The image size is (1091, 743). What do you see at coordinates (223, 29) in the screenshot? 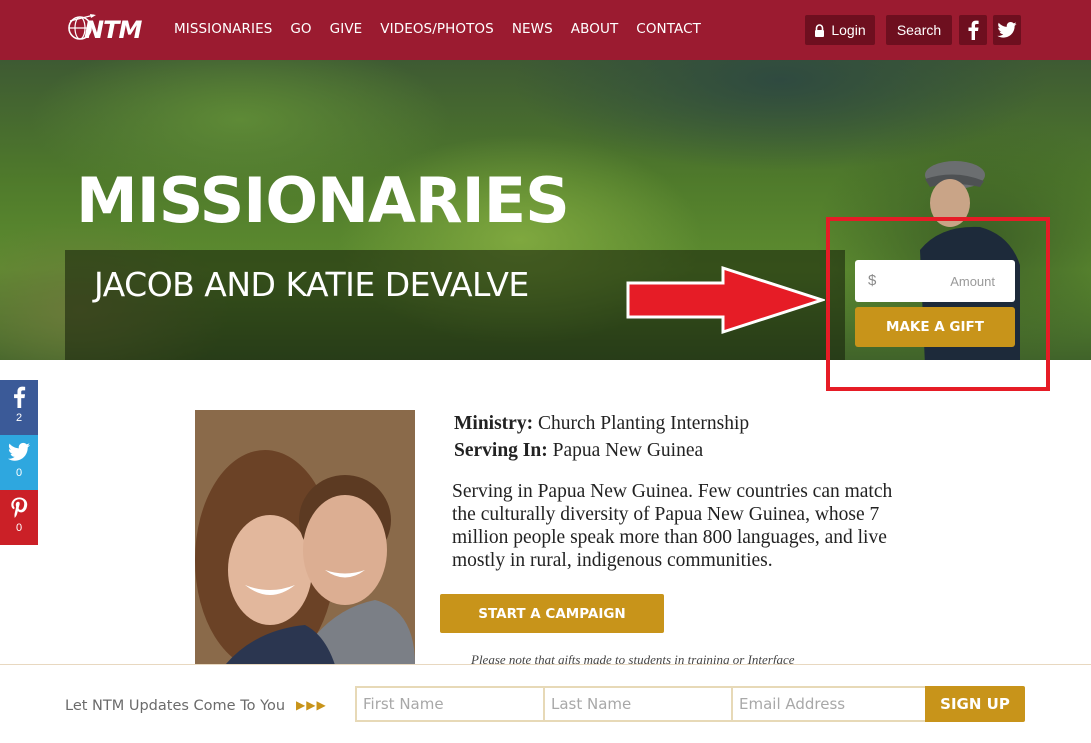
I see `nav-missionaries: MISSIONARIES` at bounding box center [223, 29].